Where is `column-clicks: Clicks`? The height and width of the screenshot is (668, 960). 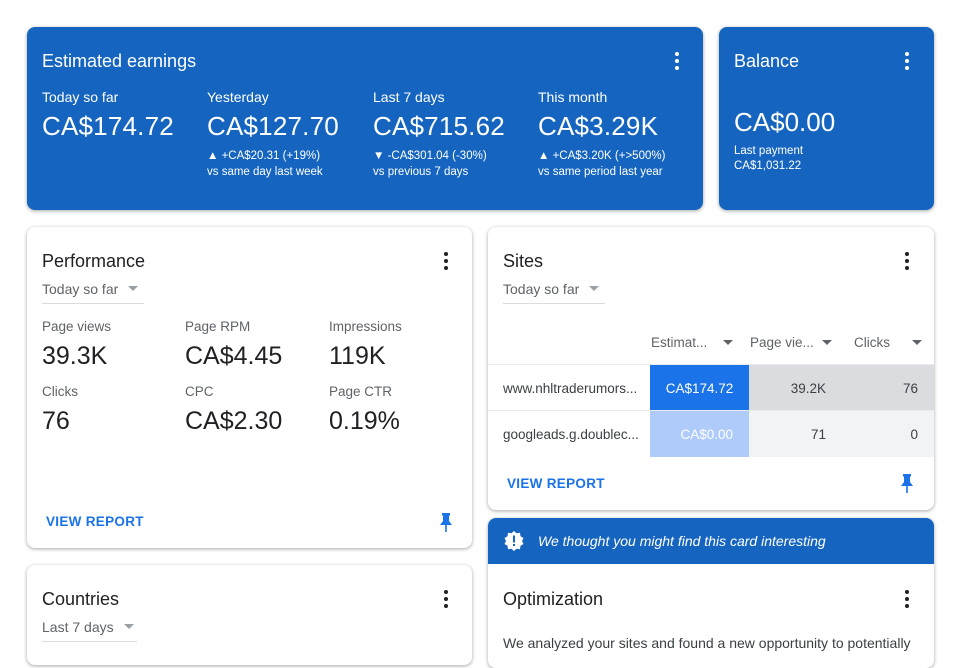 column-clicks: Clicks is located at coordinates (888, 342).